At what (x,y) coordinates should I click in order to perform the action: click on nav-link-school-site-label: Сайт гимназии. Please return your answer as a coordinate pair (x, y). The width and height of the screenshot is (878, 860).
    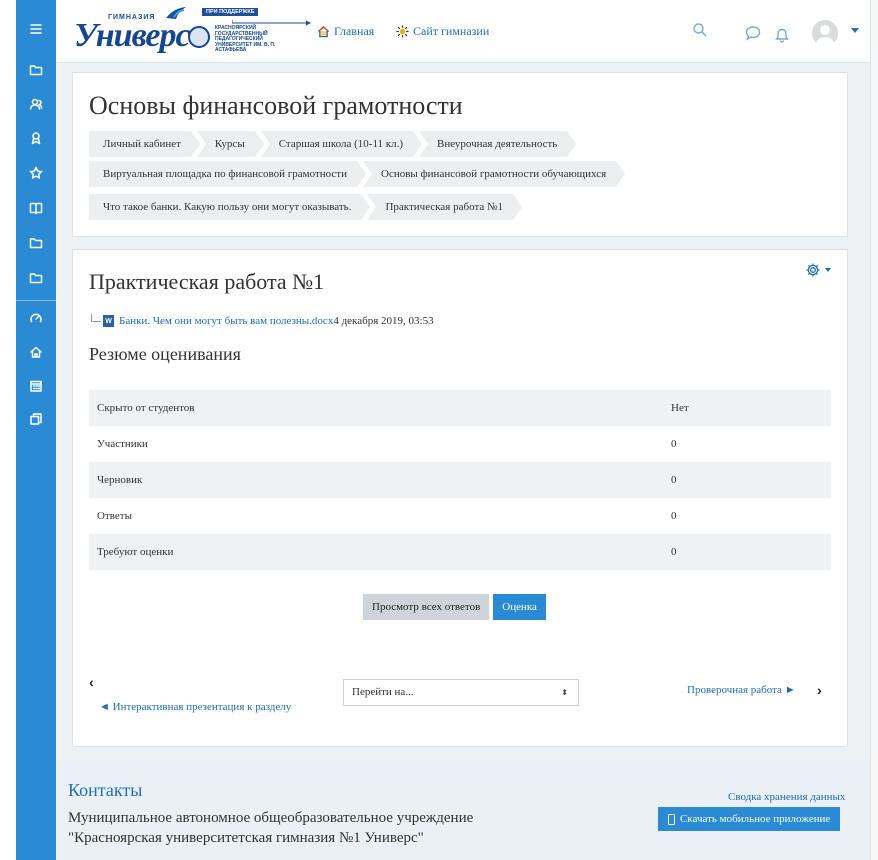
    Looking at the image, I should click on (451, 31).